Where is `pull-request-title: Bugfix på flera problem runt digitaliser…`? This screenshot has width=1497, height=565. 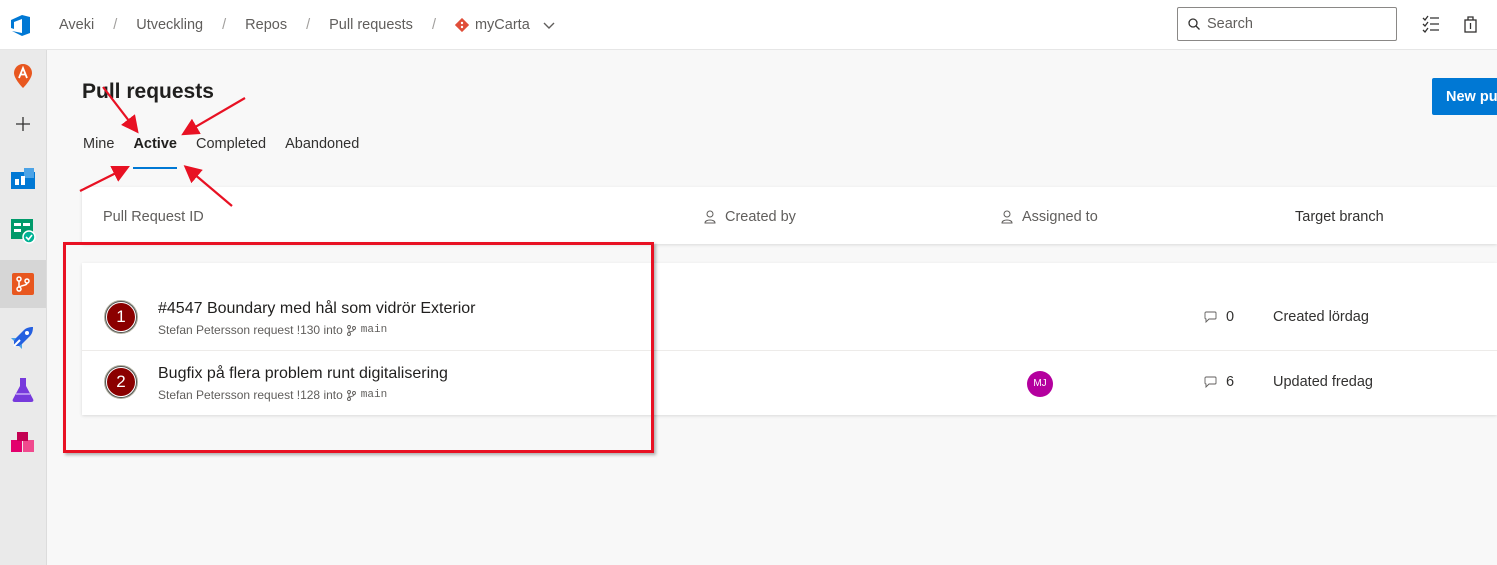
pull-request-title: Bugfix på flera problem runt digitaliser… is located at coordinates (303, 374).